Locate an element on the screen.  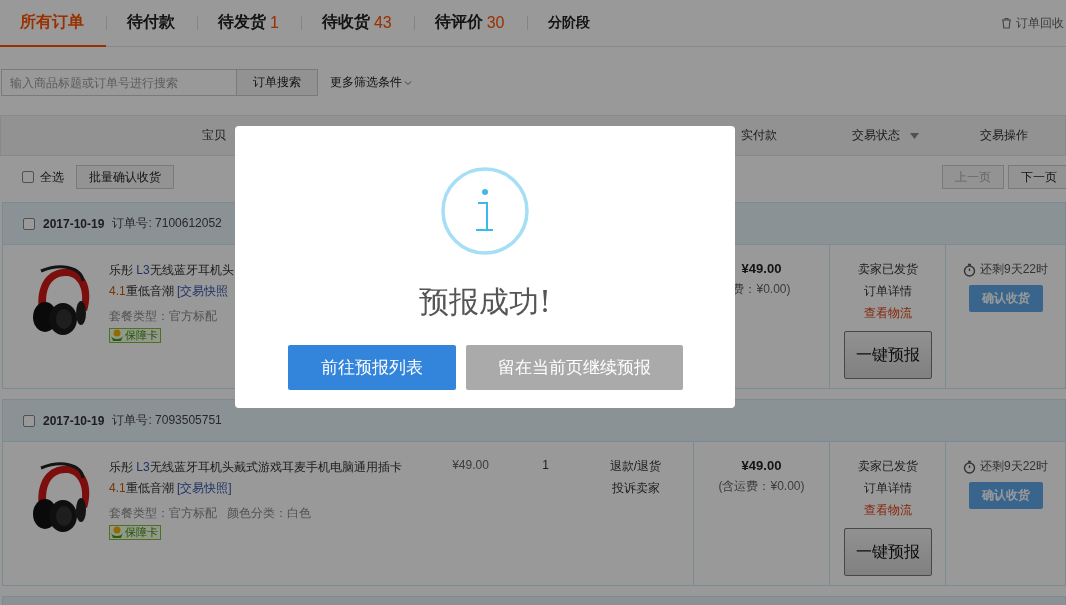
batch-confirm-button: 批量确认收货 is located at coordinates (125, 177).